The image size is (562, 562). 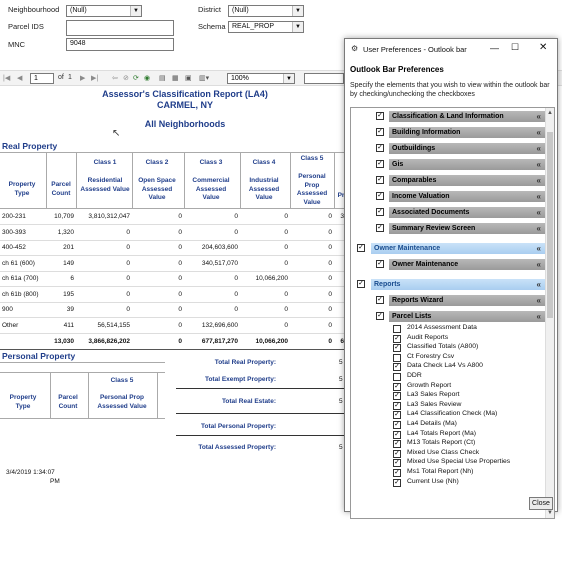 What do you see at coordinates (94, 78) in the screenshot?
I see `last-page-icon: ▶|` at bounding box center [94, 78].